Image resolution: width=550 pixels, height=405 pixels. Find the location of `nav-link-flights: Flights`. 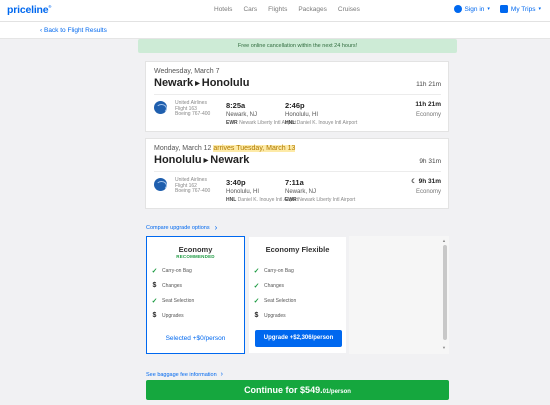

nav-link-flights: Flights is located at coordinates (277, 9).